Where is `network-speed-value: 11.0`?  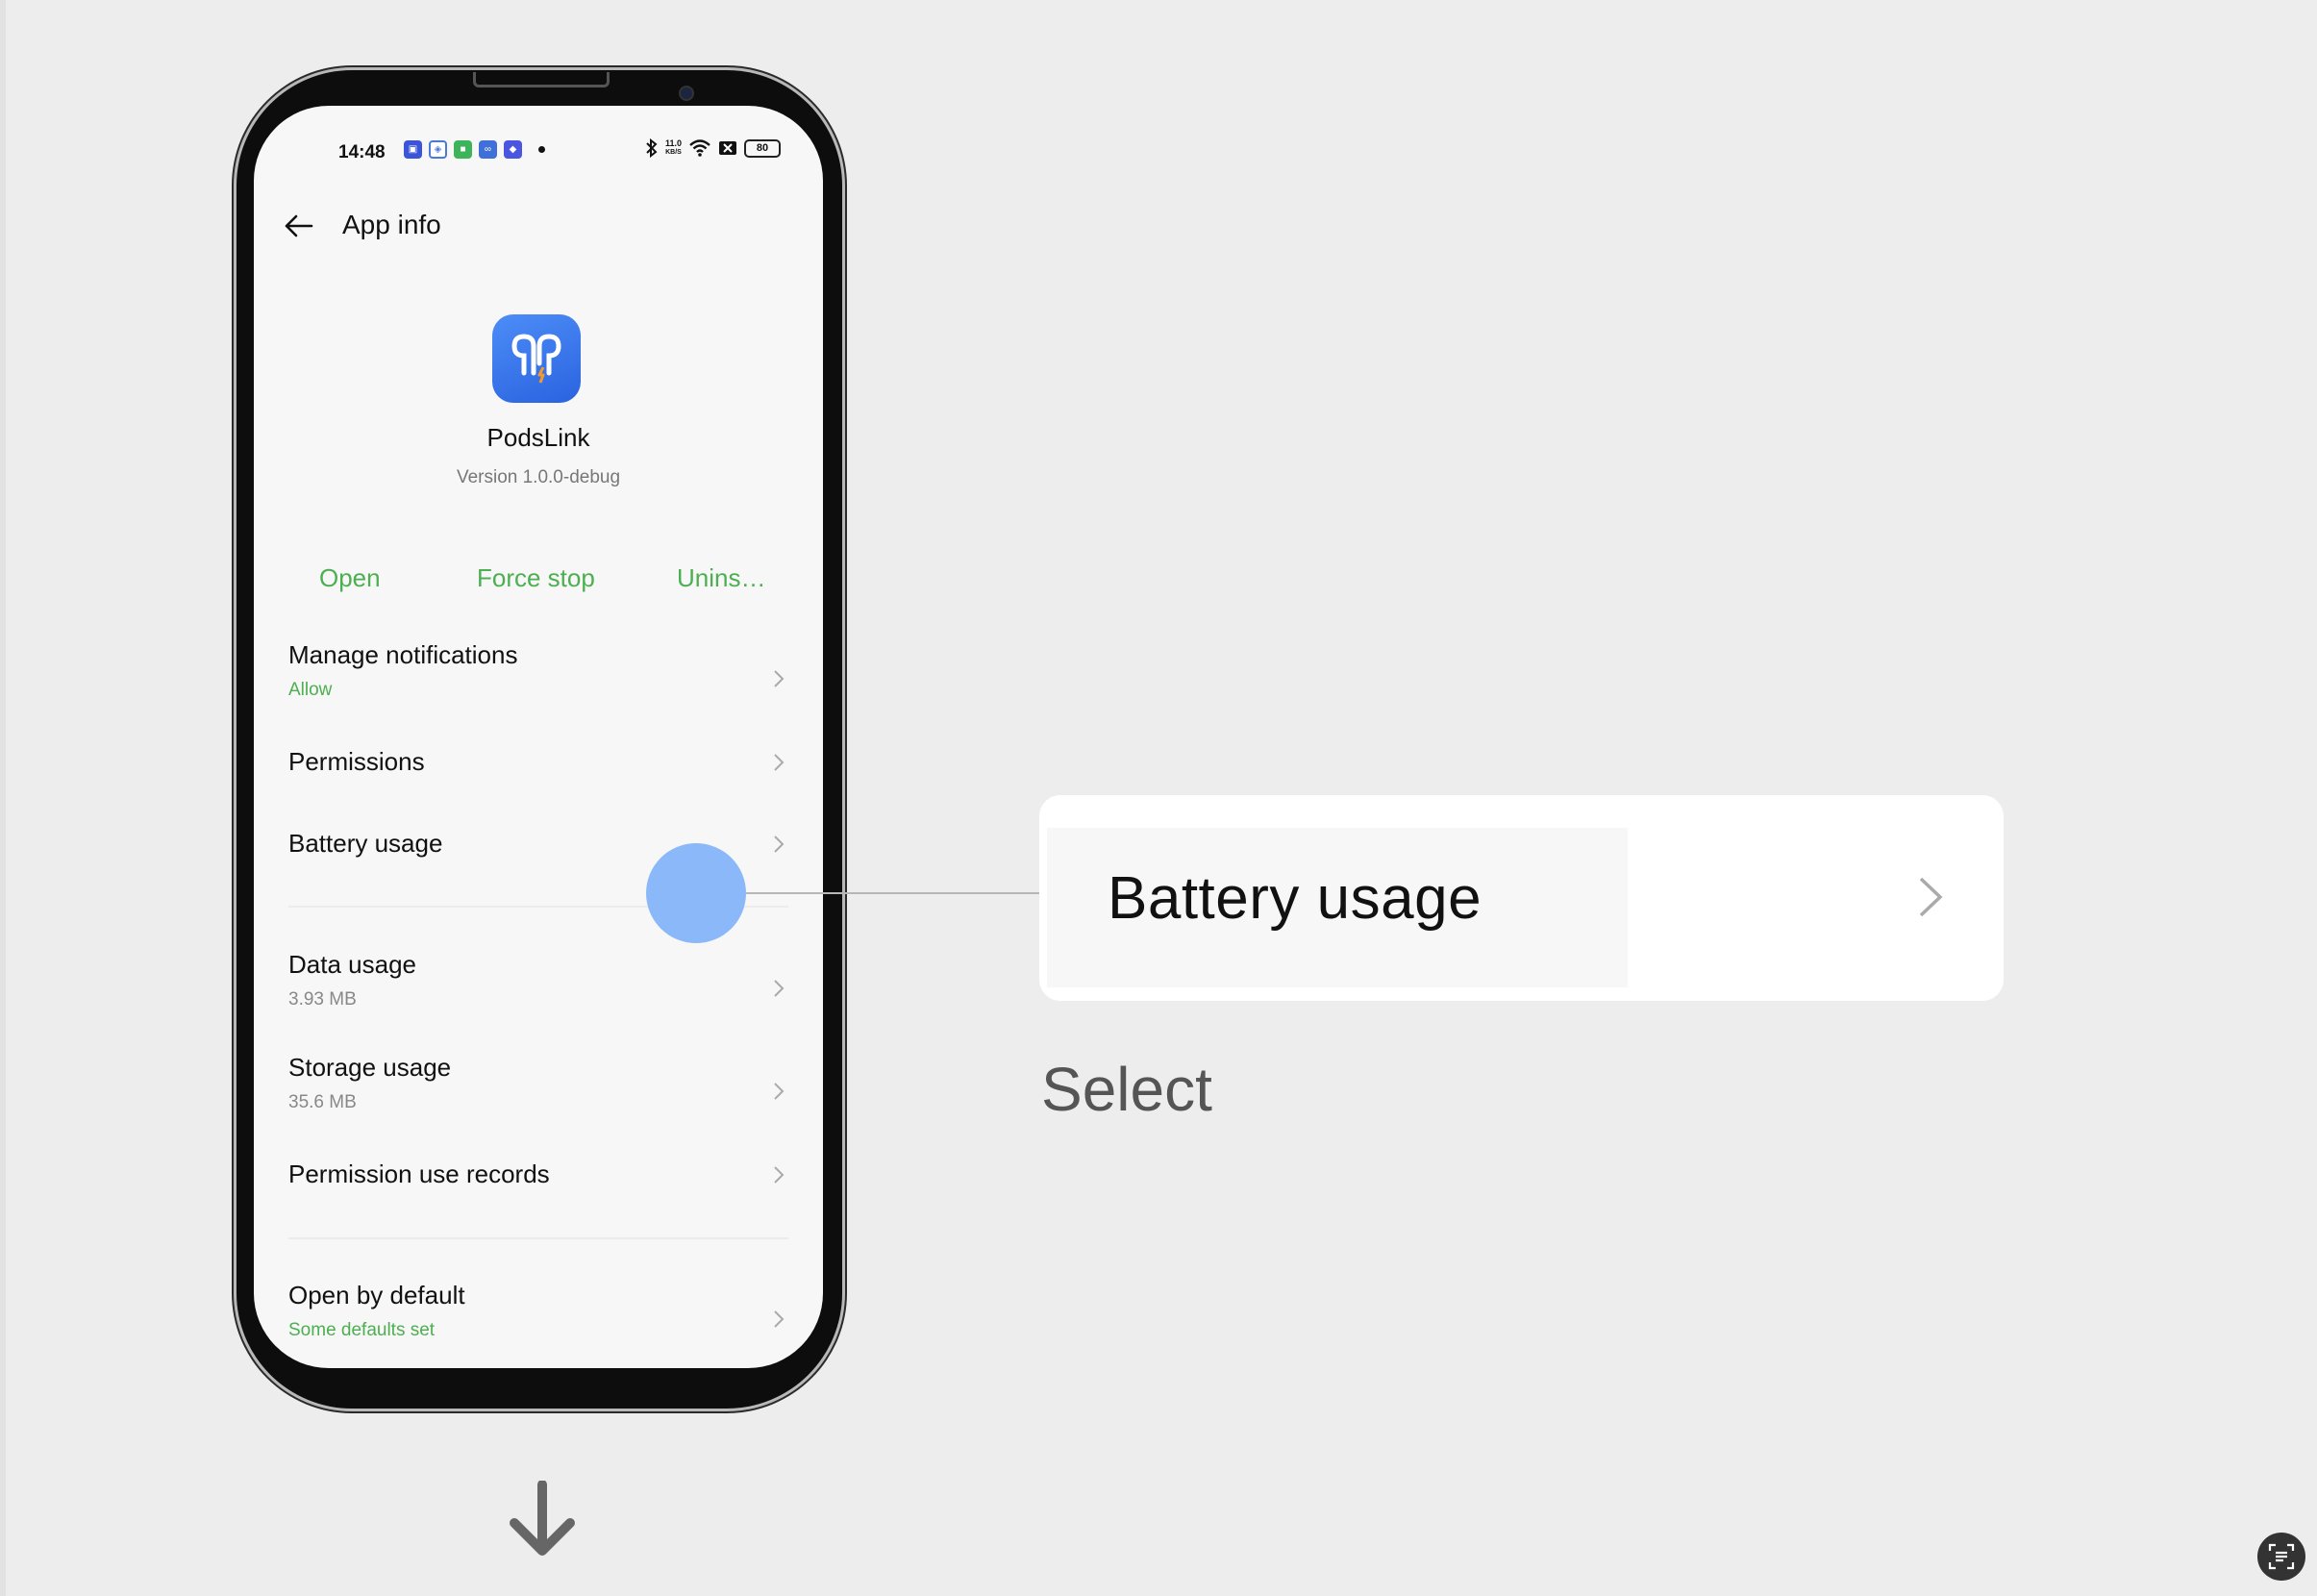
network-speed-value: 11.0 is located at coordinates (673, 143).